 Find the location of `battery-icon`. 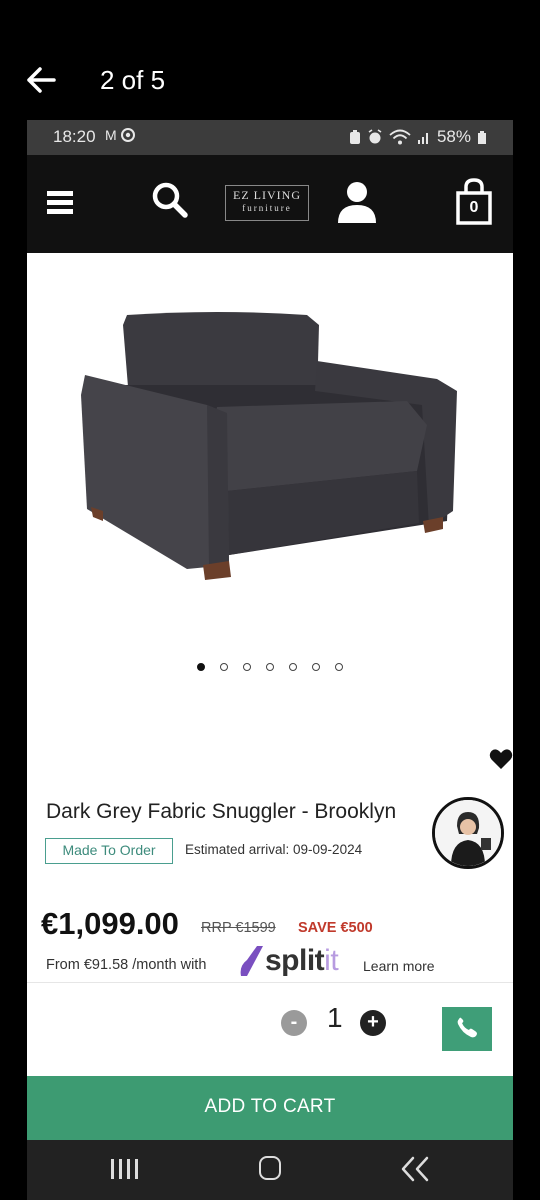

battery-icon is located at coordinates (482, 137).